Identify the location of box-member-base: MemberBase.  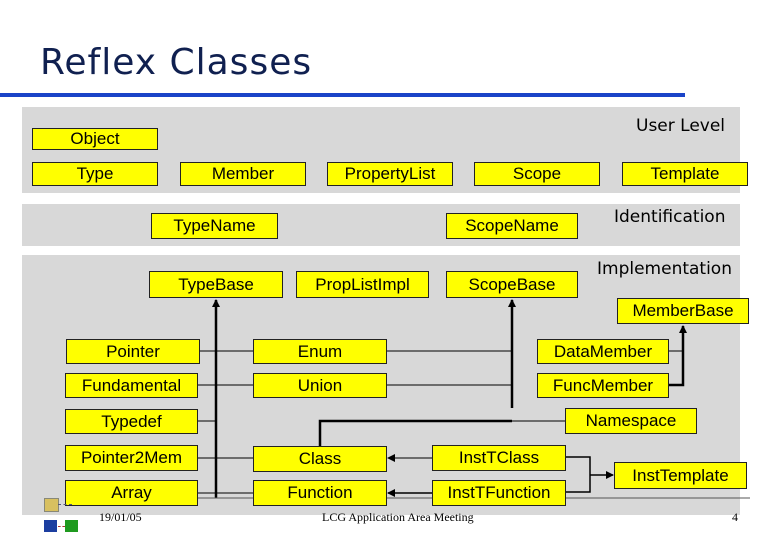
(683, 311).